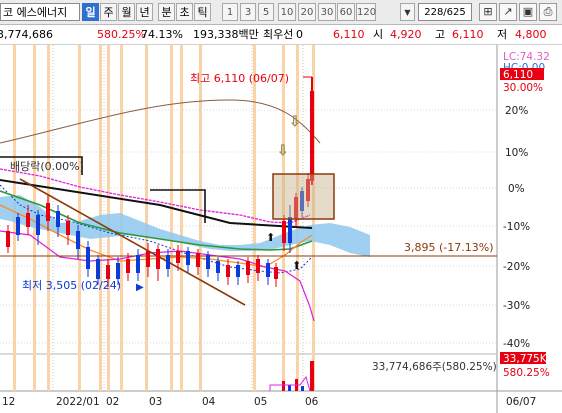 Image resolution: width=562 pixels, height=413 pixels. What do you see at coordinates (516, 267) in the screenshot?
I see `tick-label: -20%` at bounding box center [516, 267].